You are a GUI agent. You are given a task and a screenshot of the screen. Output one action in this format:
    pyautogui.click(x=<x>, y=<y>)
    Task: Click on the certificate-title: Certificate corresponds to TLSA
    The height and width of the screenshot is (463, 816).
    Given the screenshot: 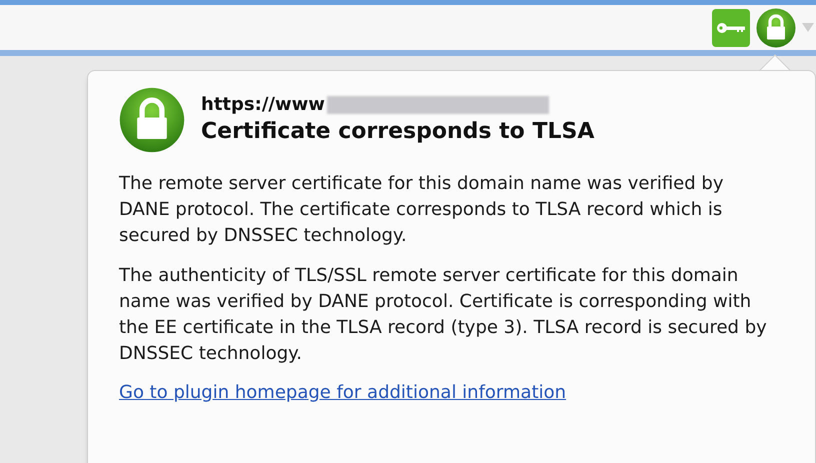 What is the action you would take?
    pyautogui.click(x=397, y=132)
    